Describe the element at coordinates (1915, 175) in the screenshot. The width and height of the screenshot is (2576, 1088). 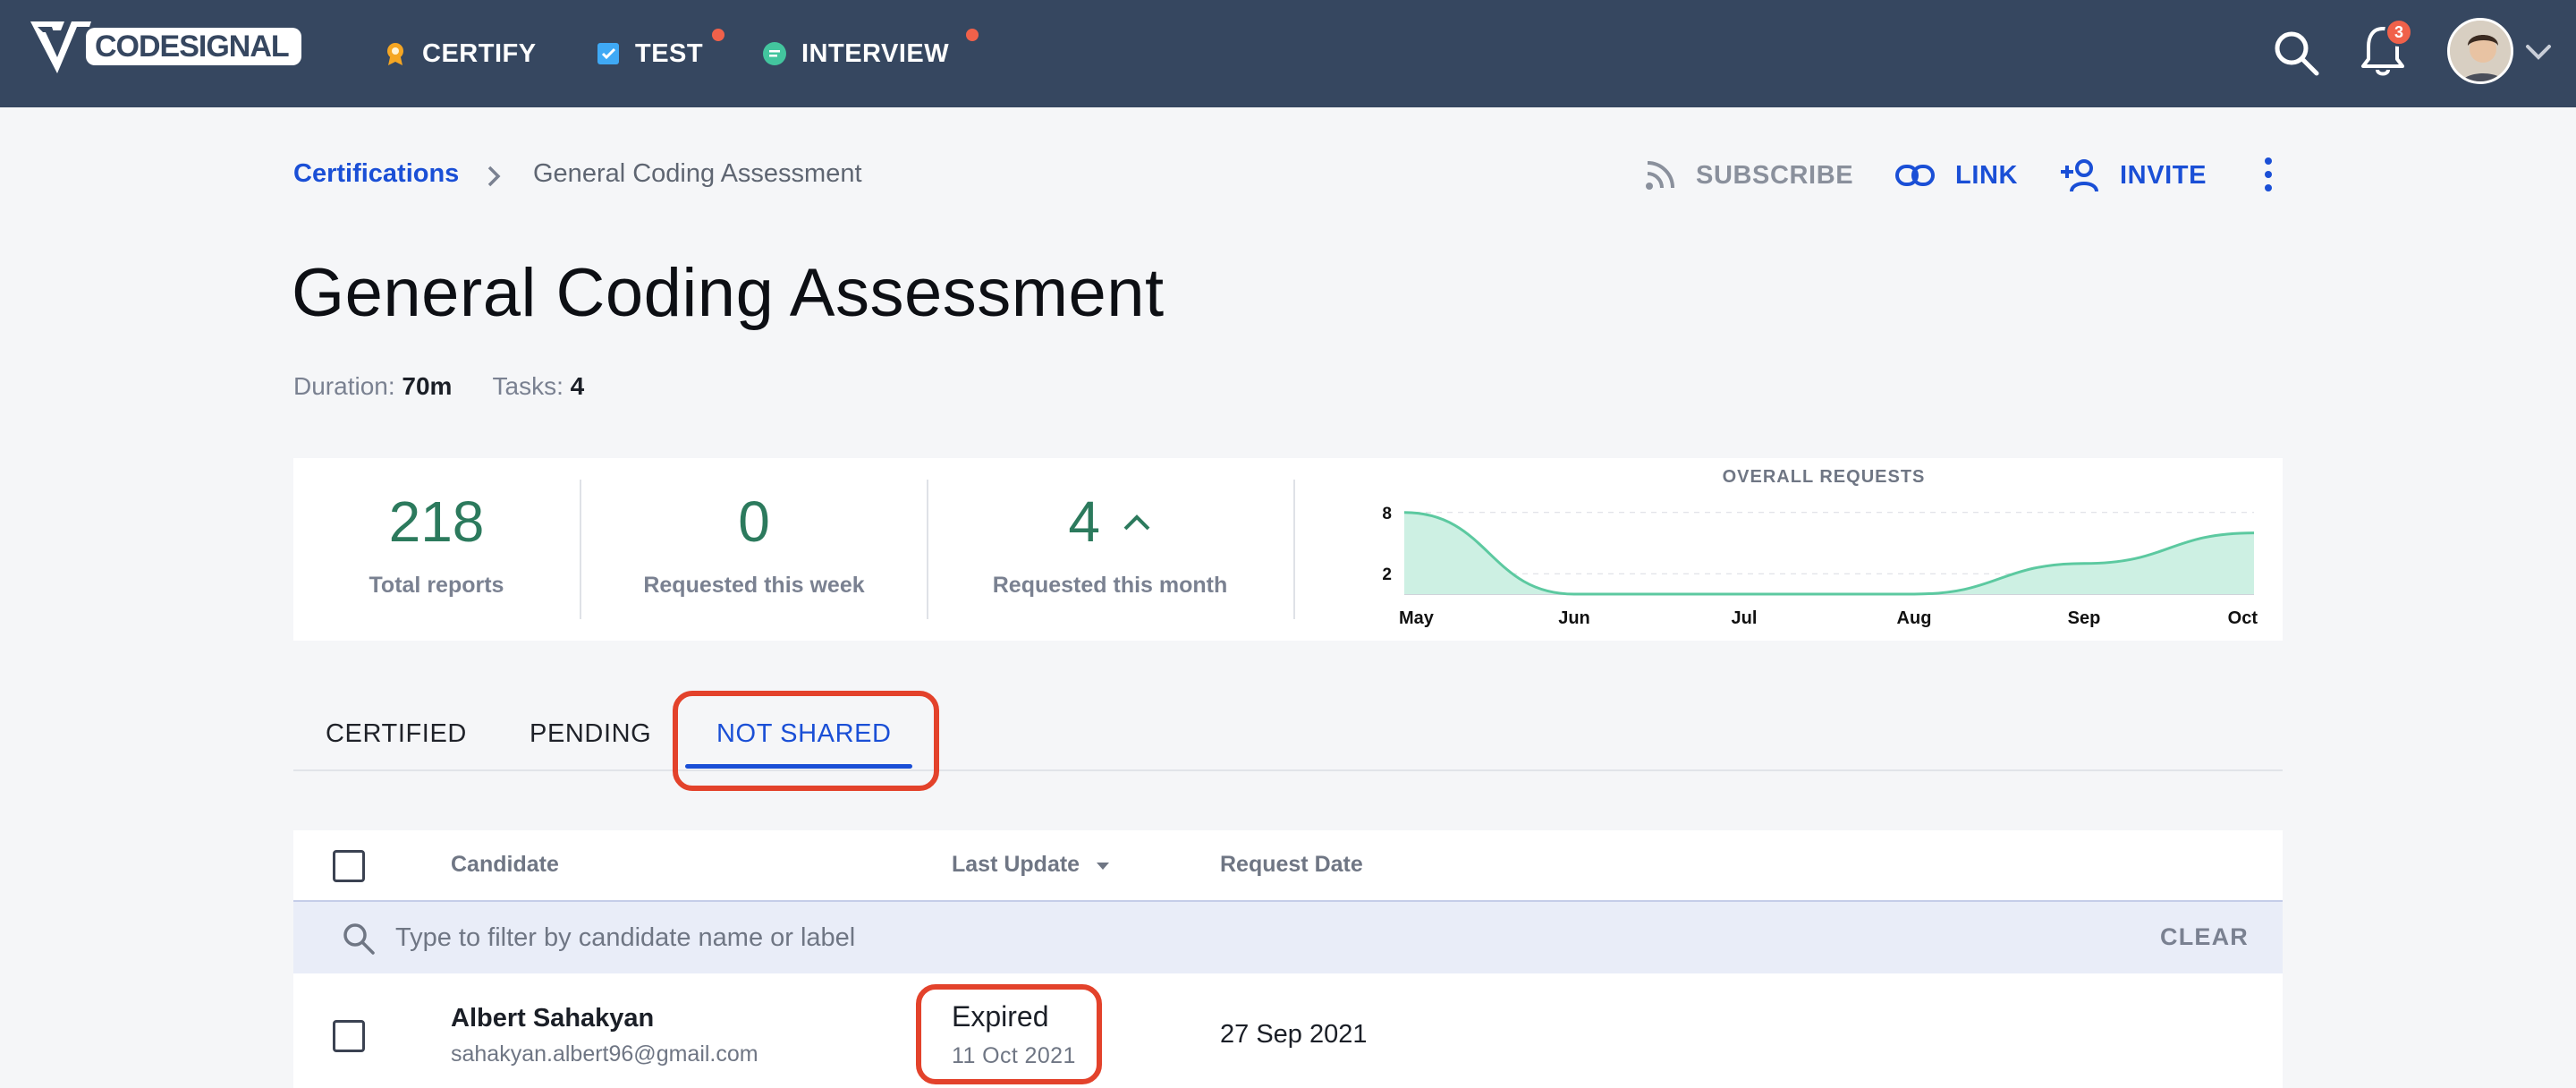
I see `link-icon` at that location.